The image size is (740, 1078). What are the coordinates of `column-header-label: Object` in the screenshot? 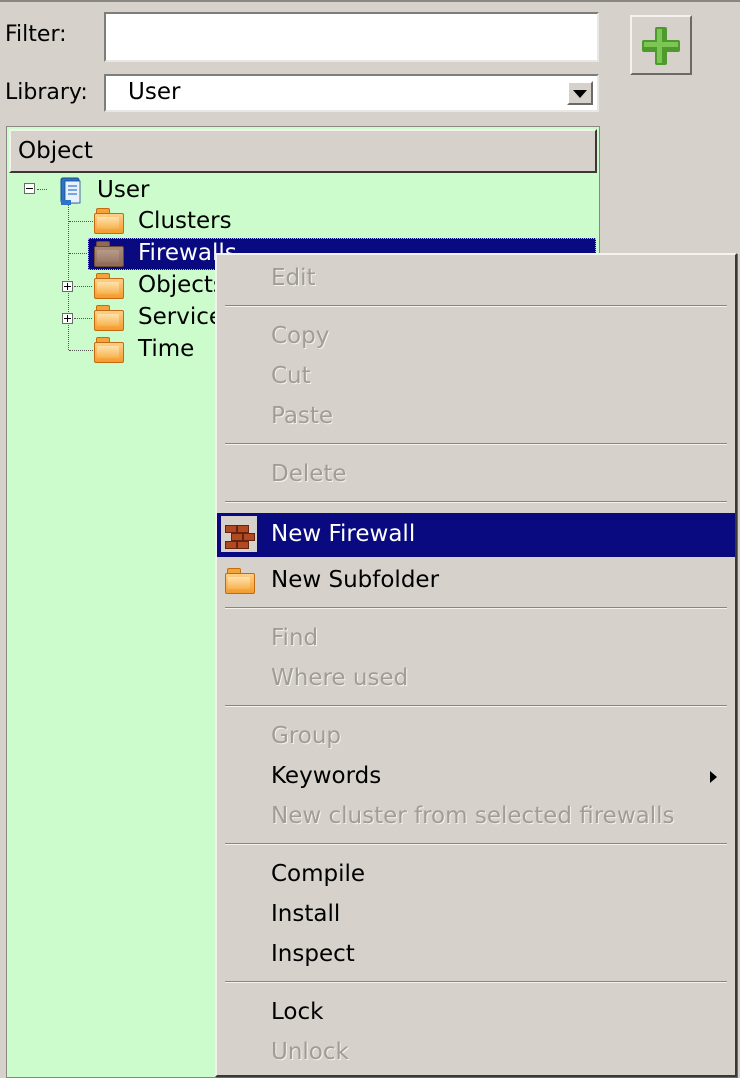 It's located at (55, 151).